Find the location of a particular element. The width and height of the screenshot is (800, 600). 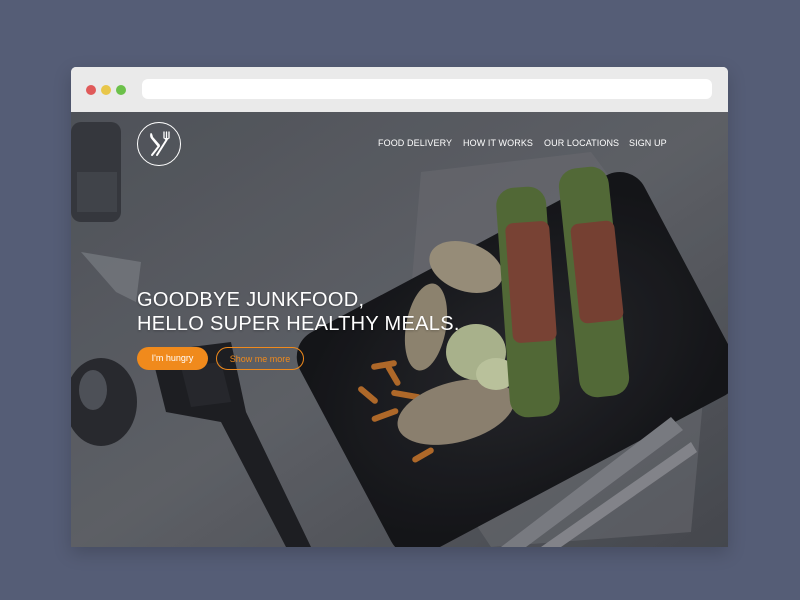

address-bar is located at coordinates (427, 89).